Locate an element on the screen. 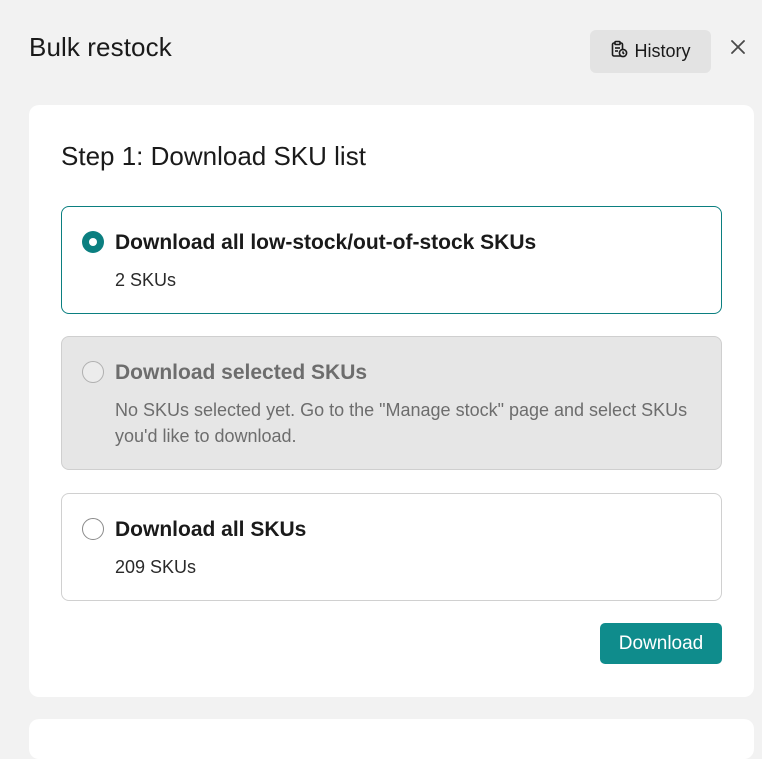 Image resolution: width=762 pixels, height=759 pixels. close-icon is located at coordinates (738, 49).